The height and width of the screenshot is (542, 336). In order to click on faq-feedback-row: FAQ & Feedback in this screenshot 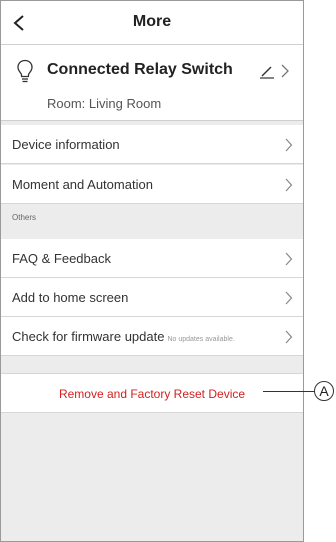, I will do `click(152, 258)`.